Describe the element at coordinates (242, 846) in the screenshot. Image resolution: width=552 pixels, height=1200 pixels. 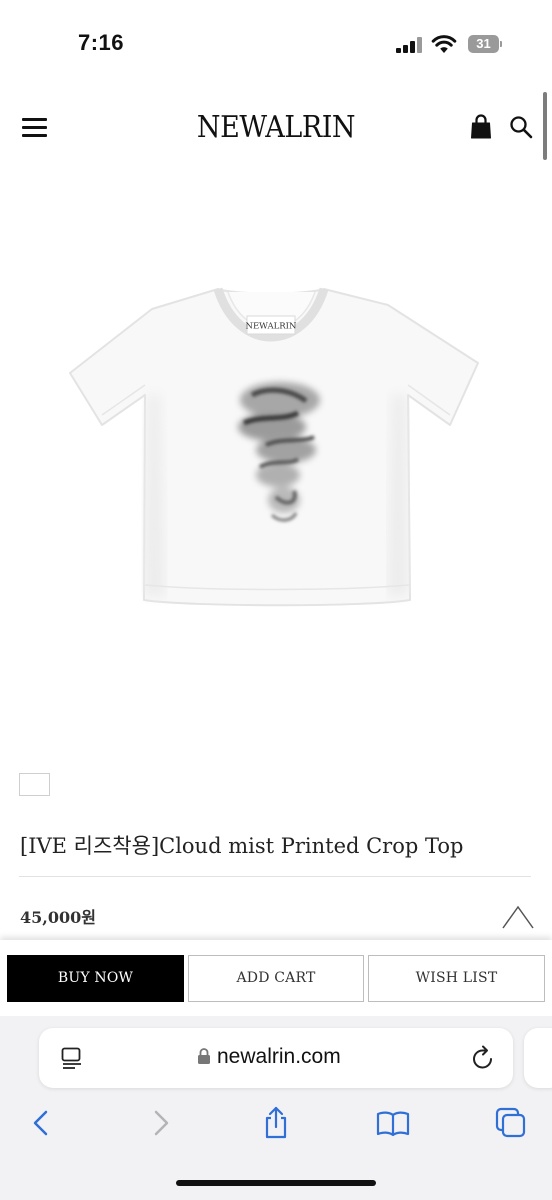
I see `product-title: [IVE 리즈착용]Cloud mist Printed Crop Top` at that location.